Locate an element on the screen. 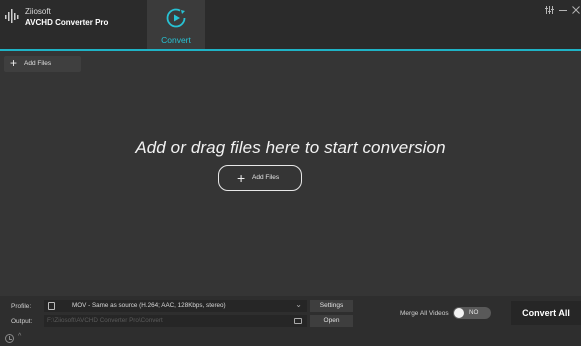 This screenshot has width=581, height=346. output-label: Output: is located at coordinates (22, 321).